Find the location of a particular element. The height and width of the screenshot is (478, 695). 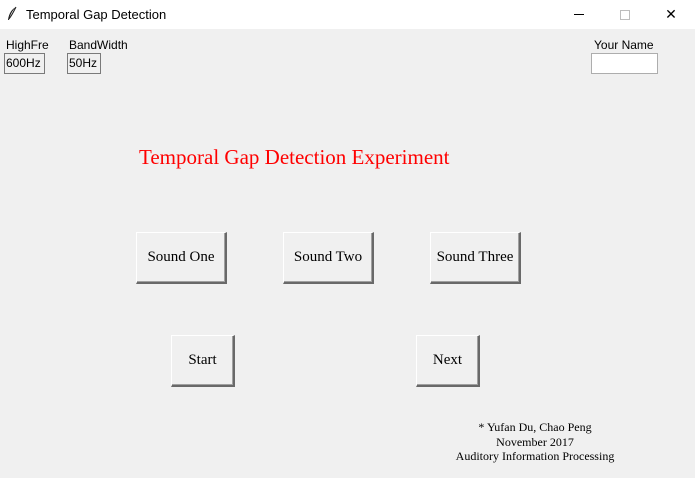

feather-icon is located at coordinates (12, 13).